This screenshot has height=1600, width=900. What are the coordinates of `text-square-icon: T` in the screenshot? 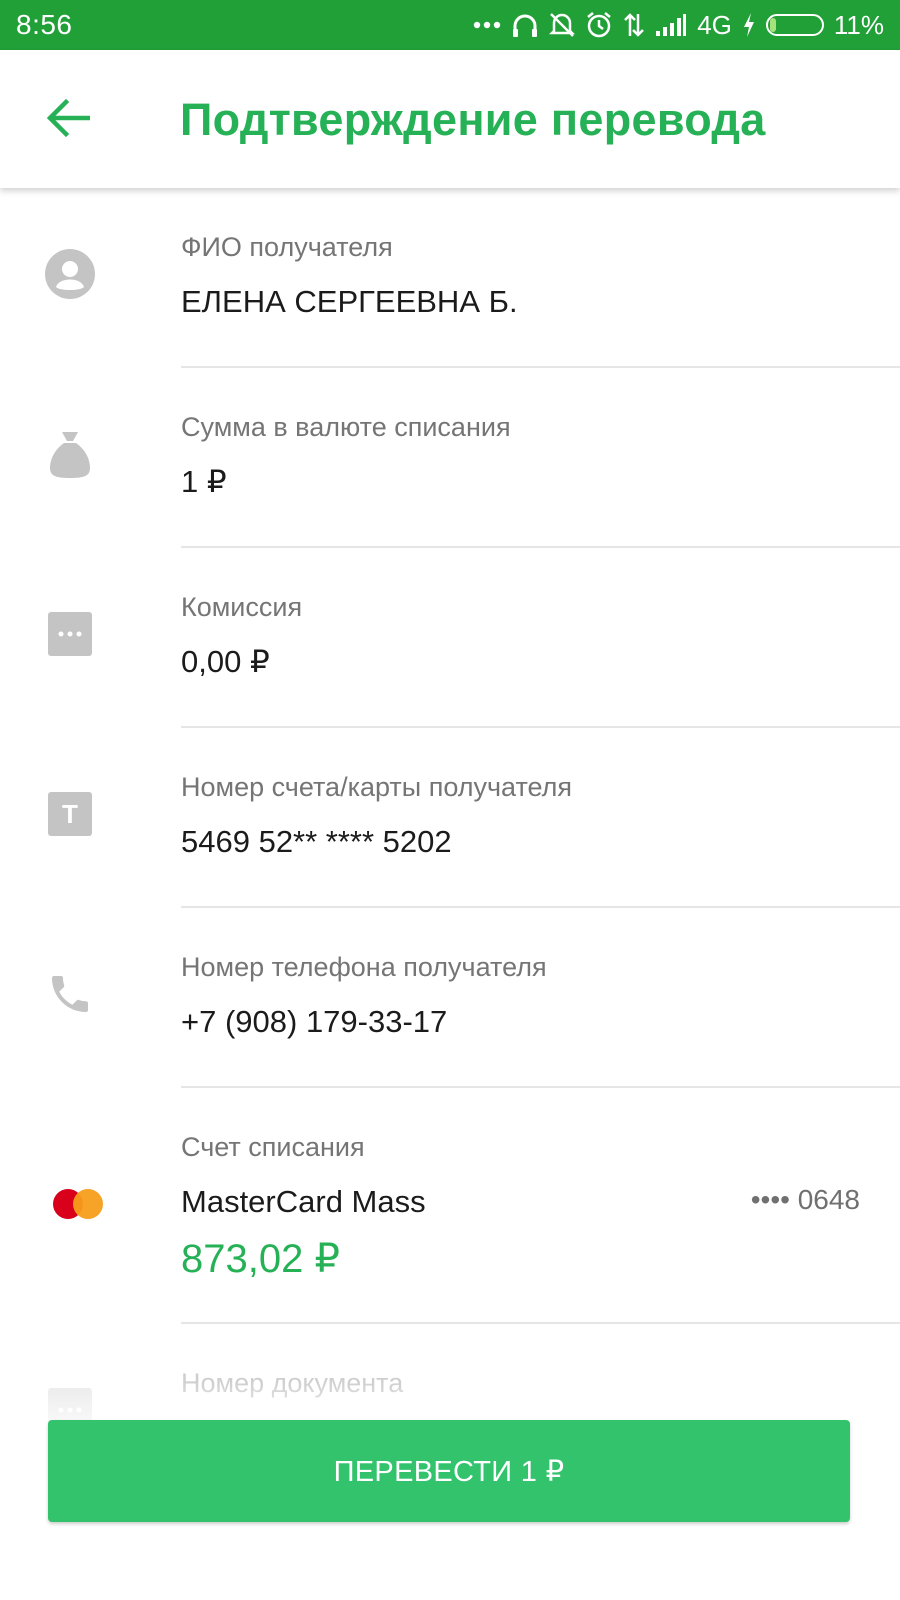 It's located at (70, 814).